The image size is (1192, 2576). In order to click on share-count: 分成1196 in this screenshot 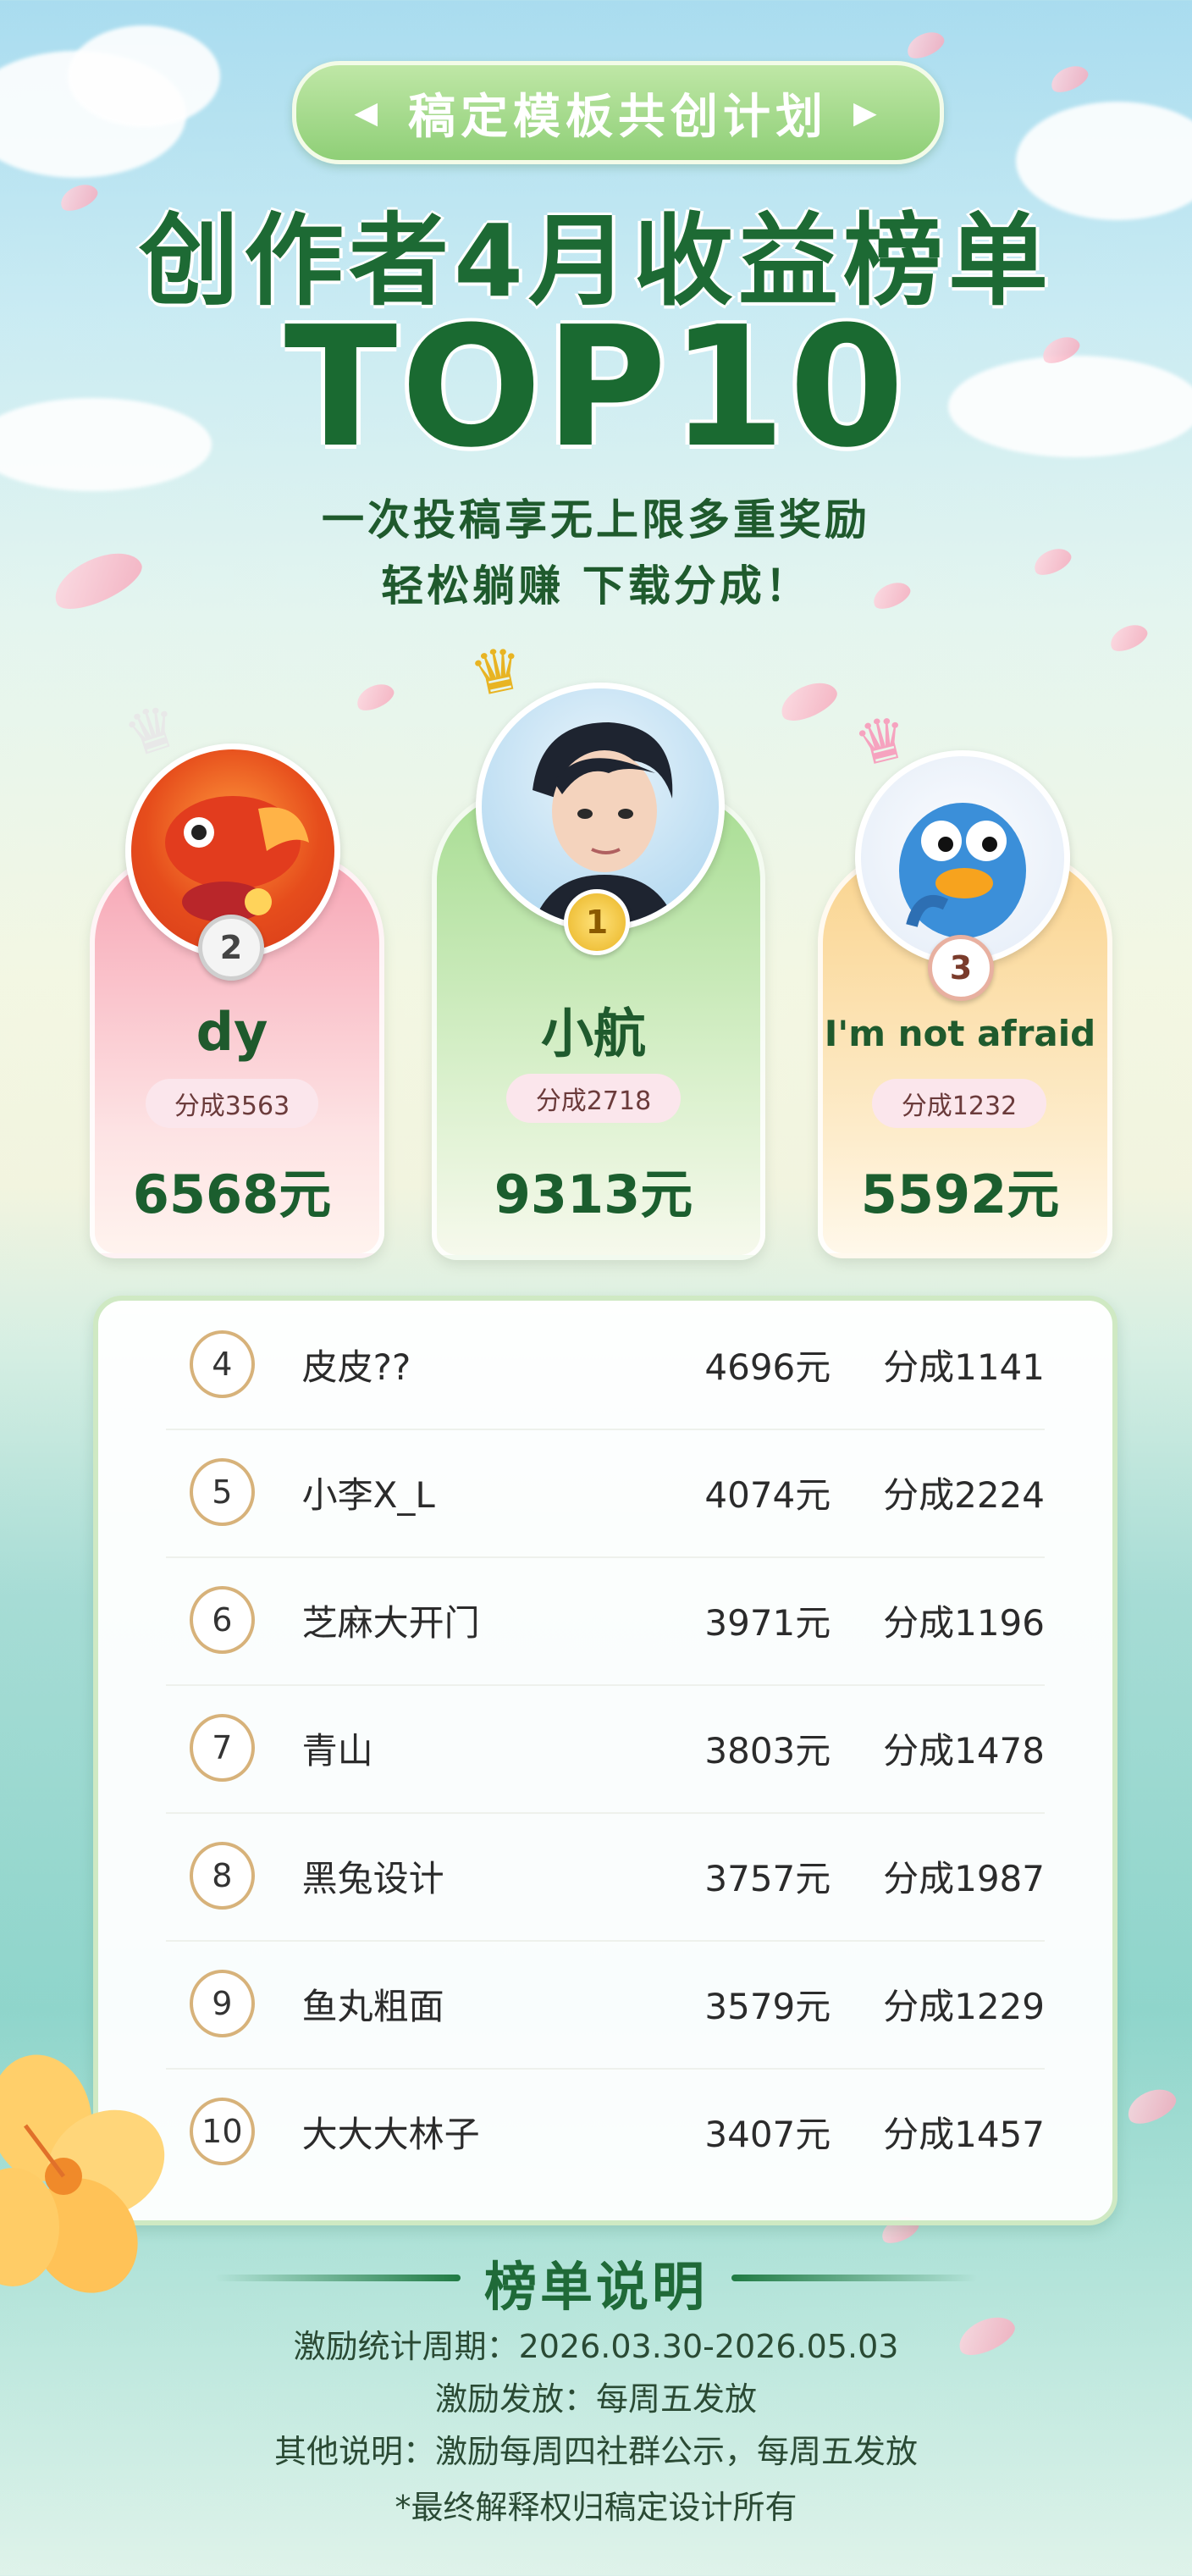, I will do `click(964, 1622)`.